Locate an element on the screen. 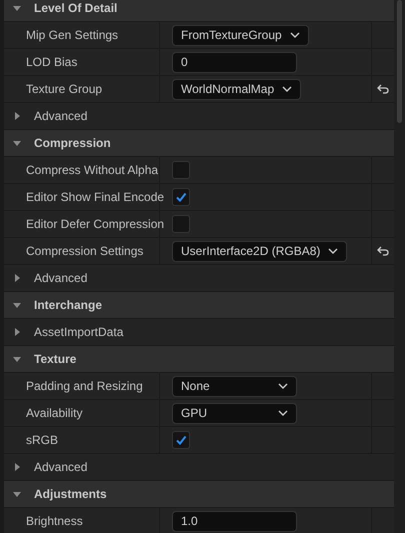 This screenshot has width=405, height=533. category-header: Level Of Detail is located at coordinates (199, 11).